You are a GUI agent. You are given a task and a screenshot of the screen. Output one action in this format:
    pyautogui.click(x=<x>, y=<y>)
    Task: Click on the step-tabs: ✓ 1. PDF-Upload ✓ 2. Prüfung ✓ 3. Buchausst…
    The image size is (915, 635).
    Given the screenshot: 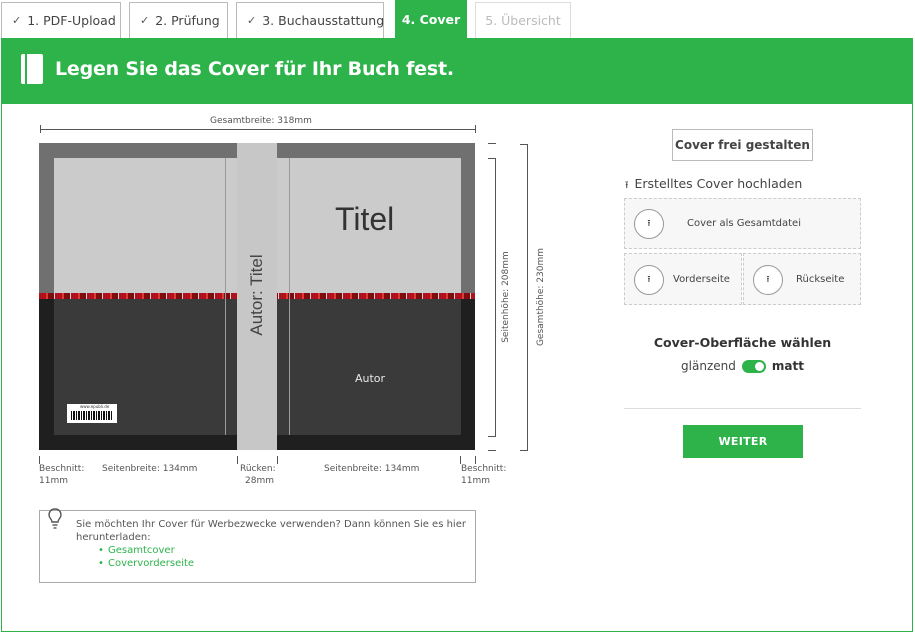 What is the action you would take?
    pyautogui.click(x=457, y=19)
    